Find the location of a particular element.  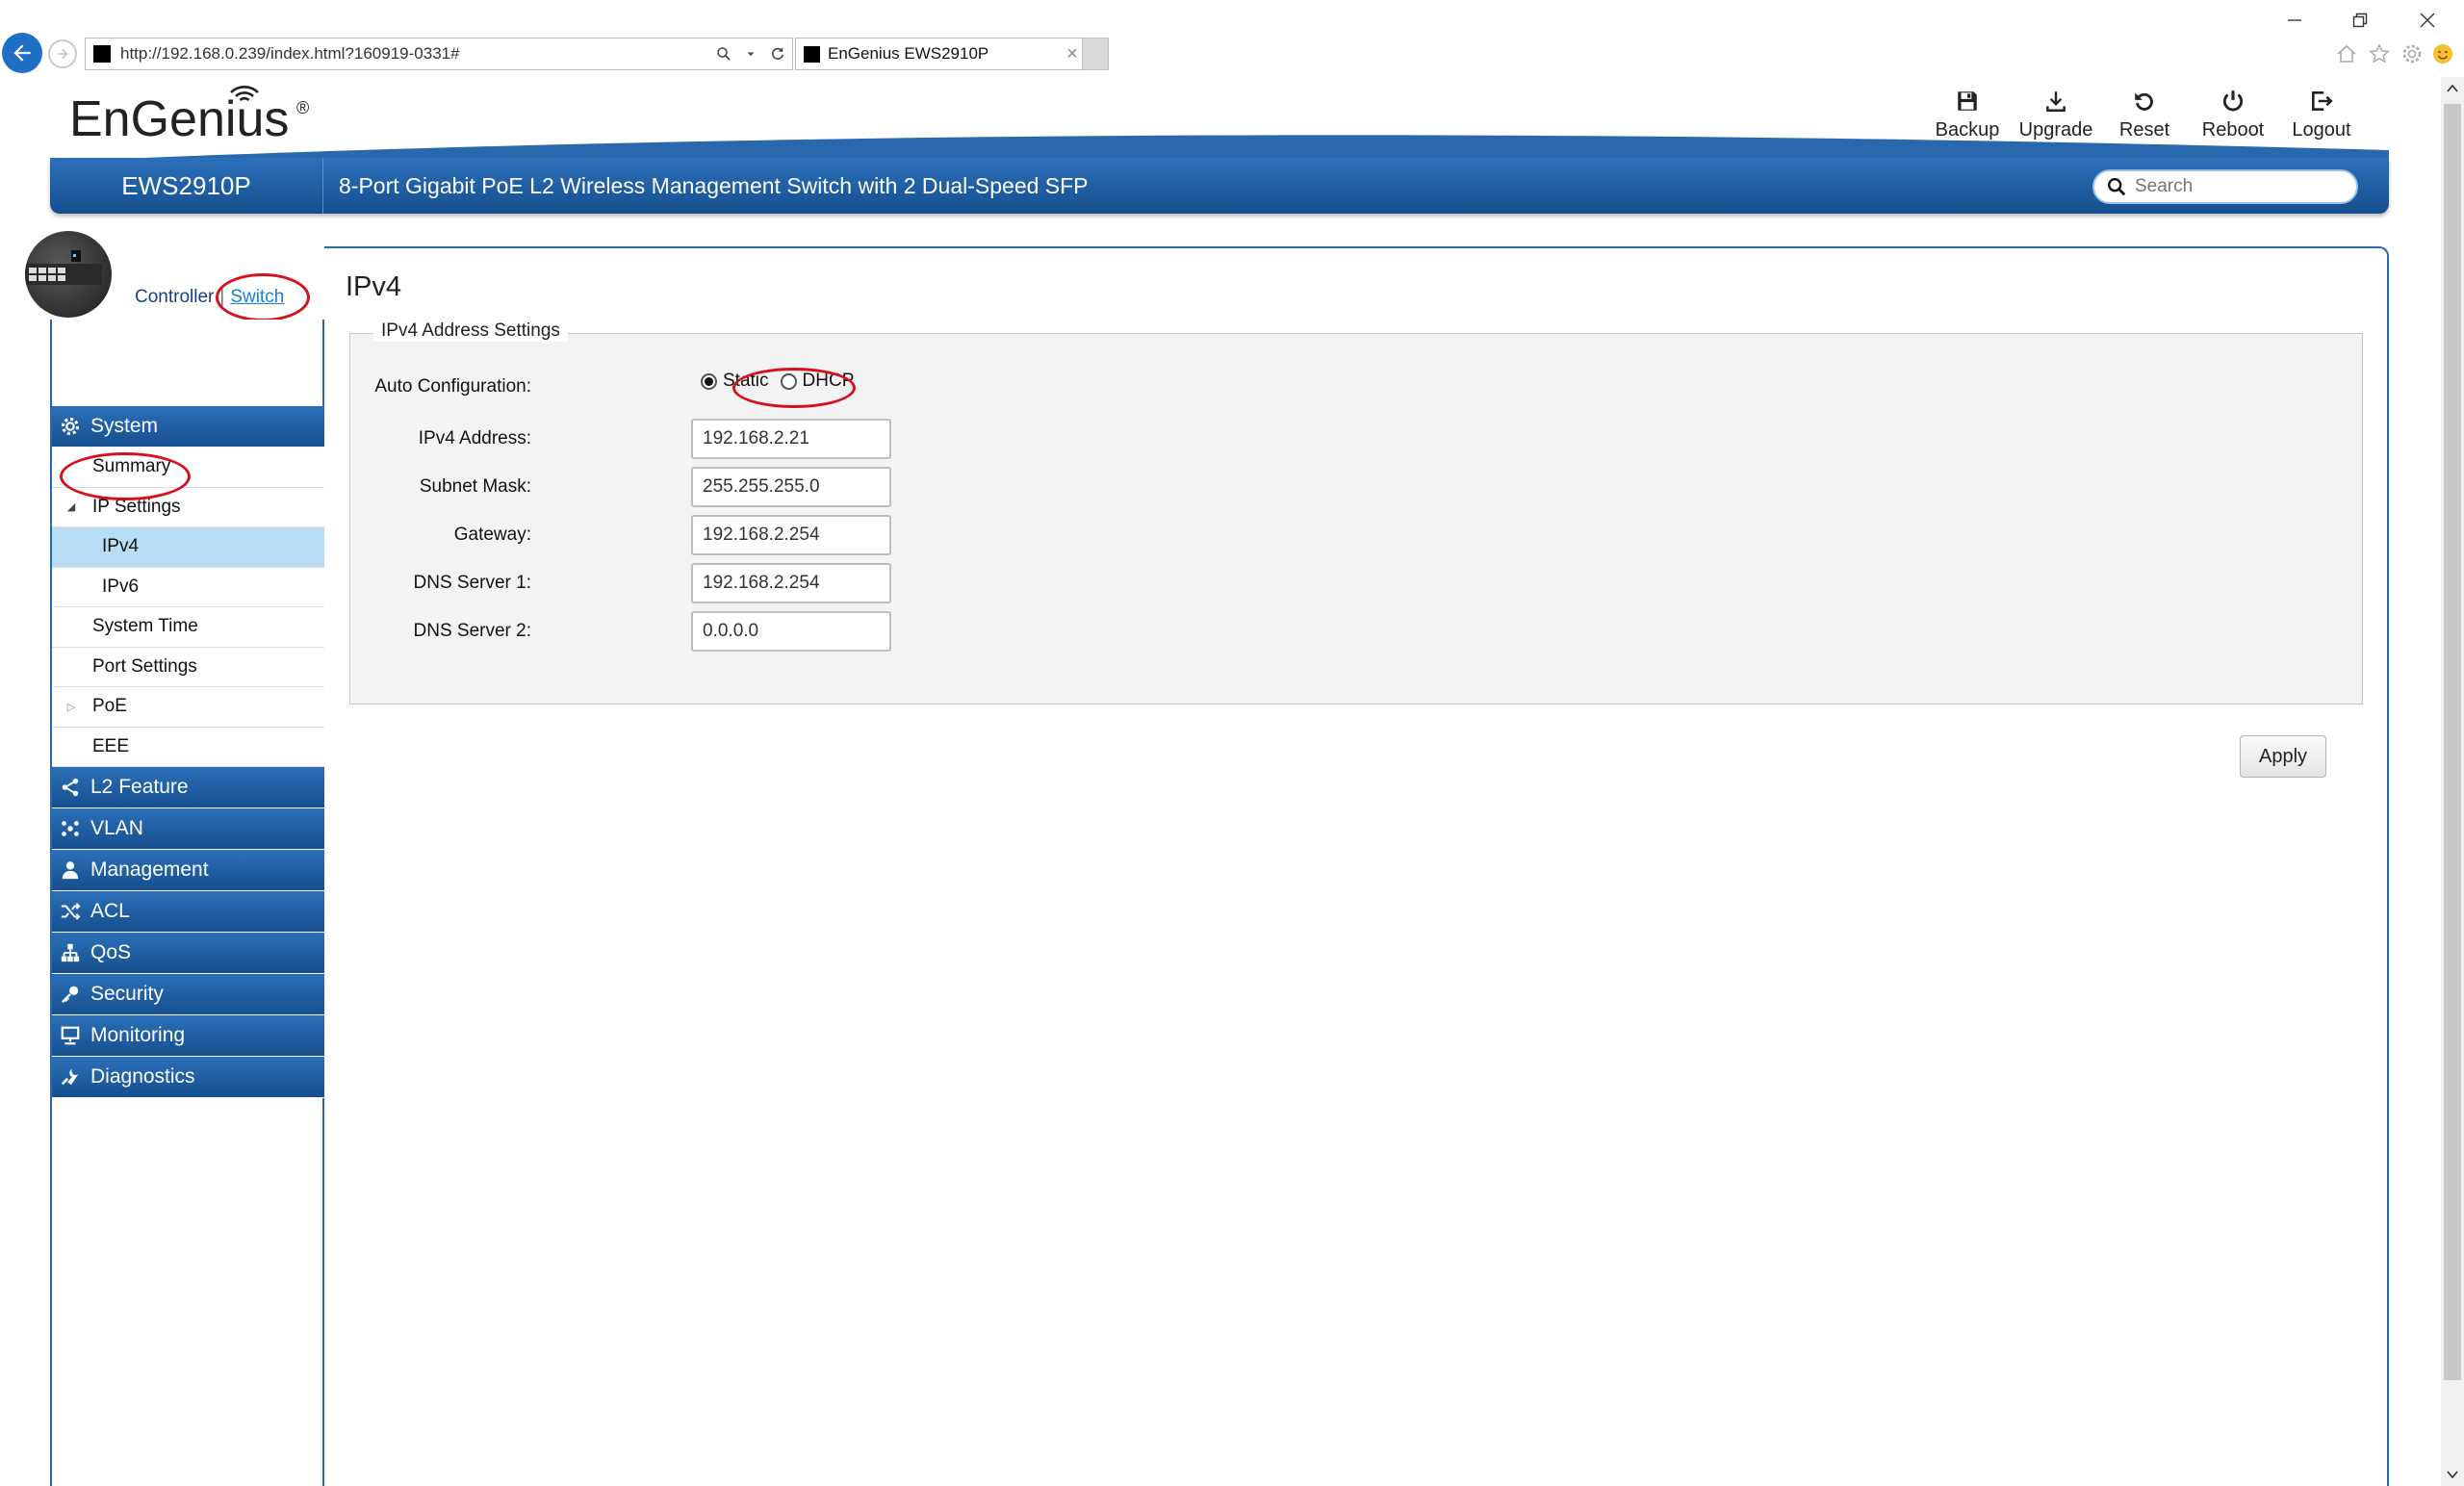

sidebar-item-l2-feature: L2 Feature is located at coordinates (188, 788).